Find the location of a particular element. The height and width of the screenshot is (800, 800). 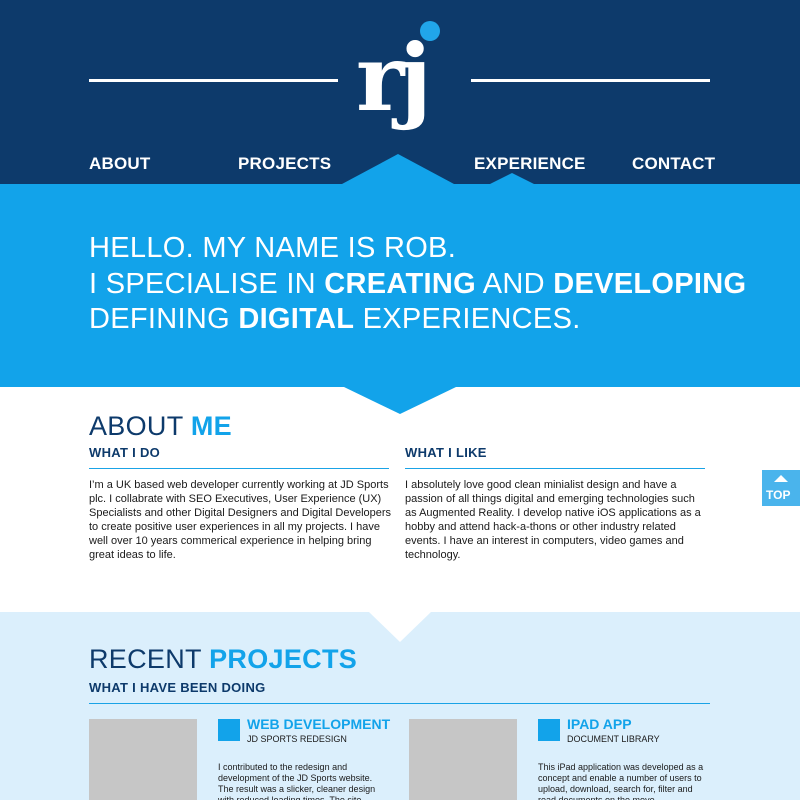

back-to-top-label: TOP is located at coordinates (778, 495).